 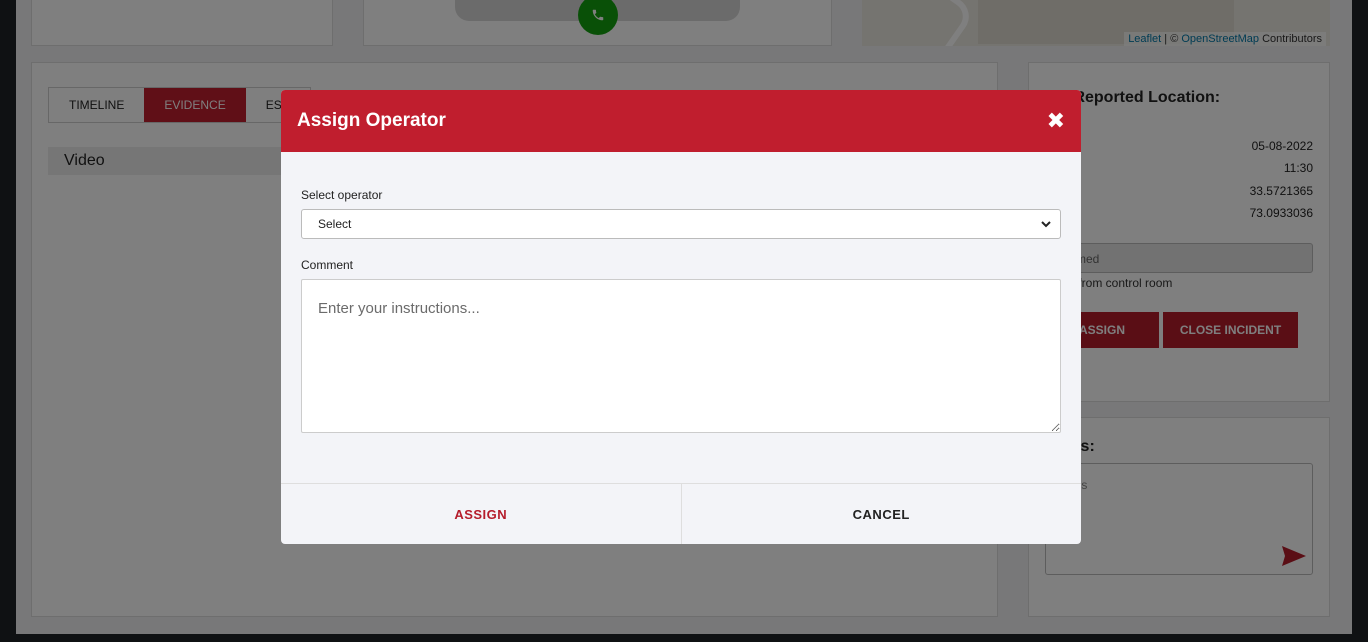 I want to click on modal-title: Assign Operator, so click(x=371, y=120).